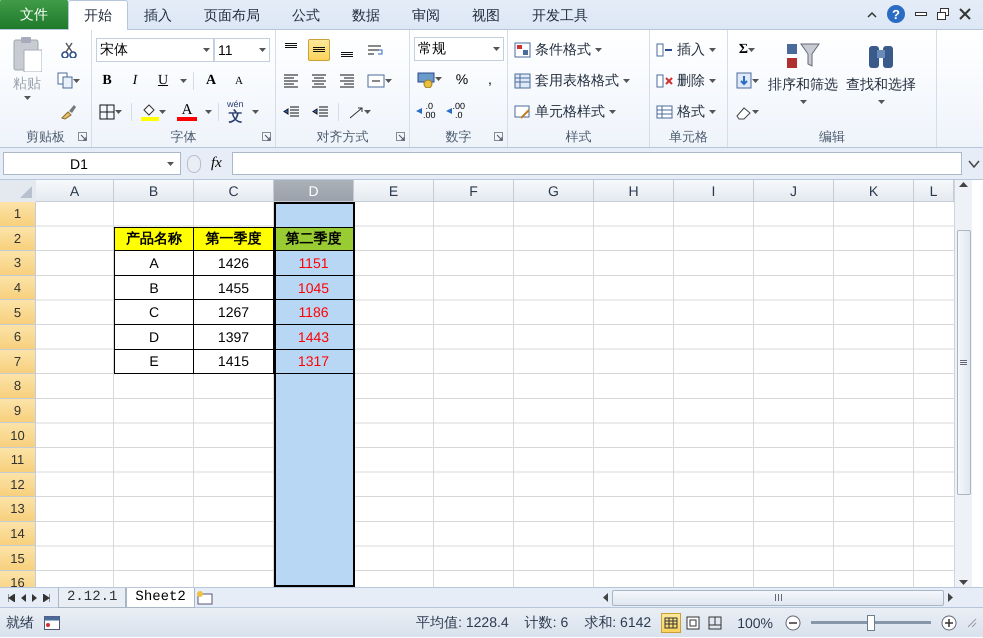  Describe the element at coordinates (474, 191) in the screenshot. I see `column-header: F` at that location.